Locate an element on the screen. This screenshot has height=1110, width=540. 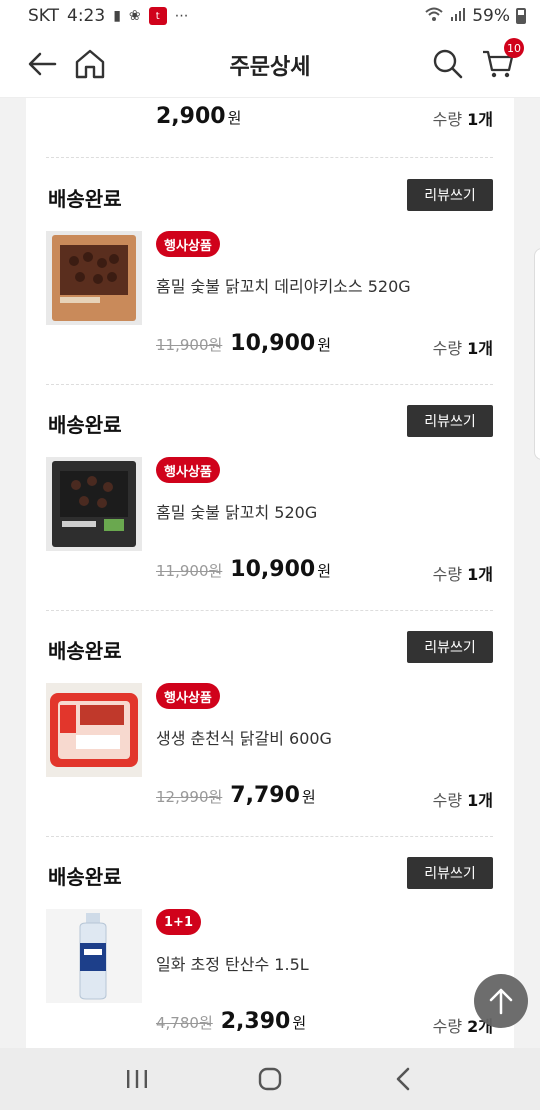
status-bar: SKT 4:23 ▮ ❀ t ⋯ 59% is located at coordinates (270, 16).